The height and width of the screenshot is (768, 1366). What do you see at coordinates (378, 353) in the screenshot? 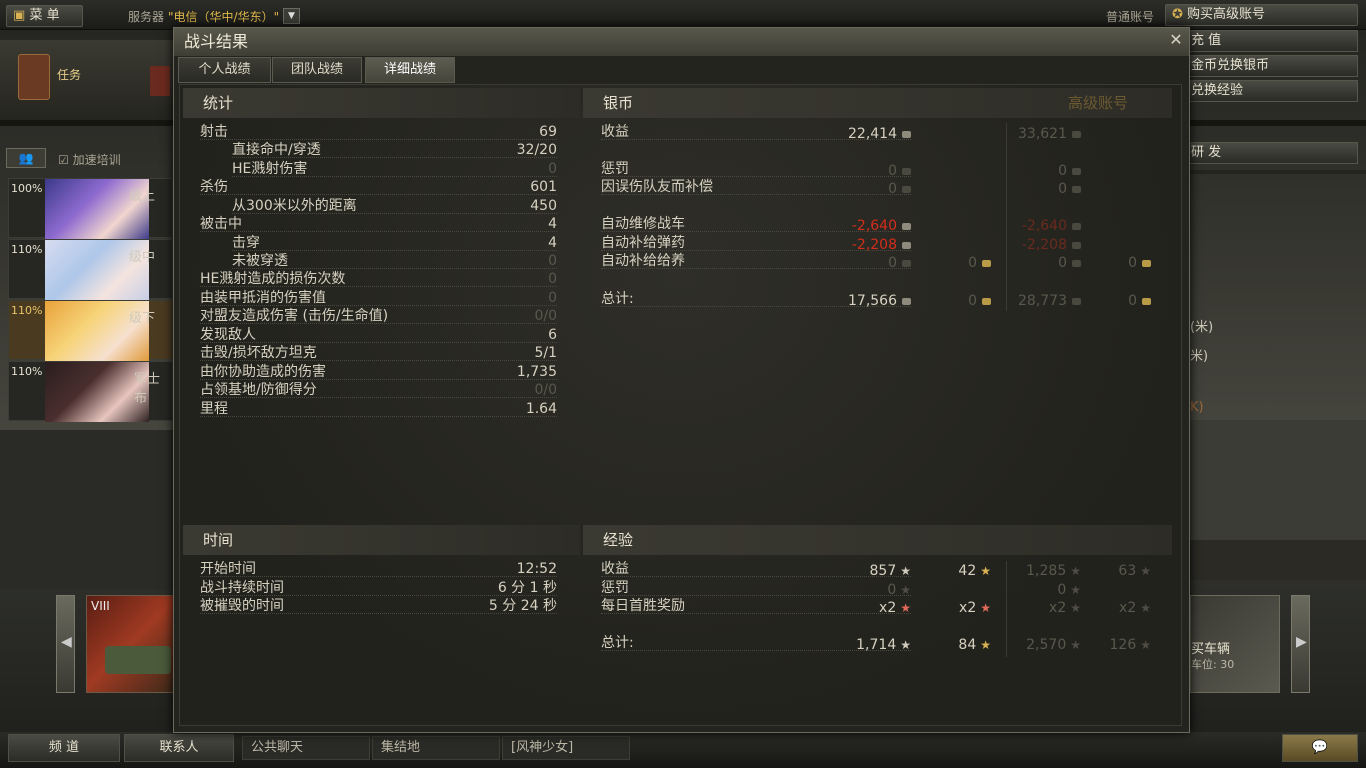
I see `stats-row: 击毁/损坏敌方坦克 5/1` at bounding box center [378, 353].